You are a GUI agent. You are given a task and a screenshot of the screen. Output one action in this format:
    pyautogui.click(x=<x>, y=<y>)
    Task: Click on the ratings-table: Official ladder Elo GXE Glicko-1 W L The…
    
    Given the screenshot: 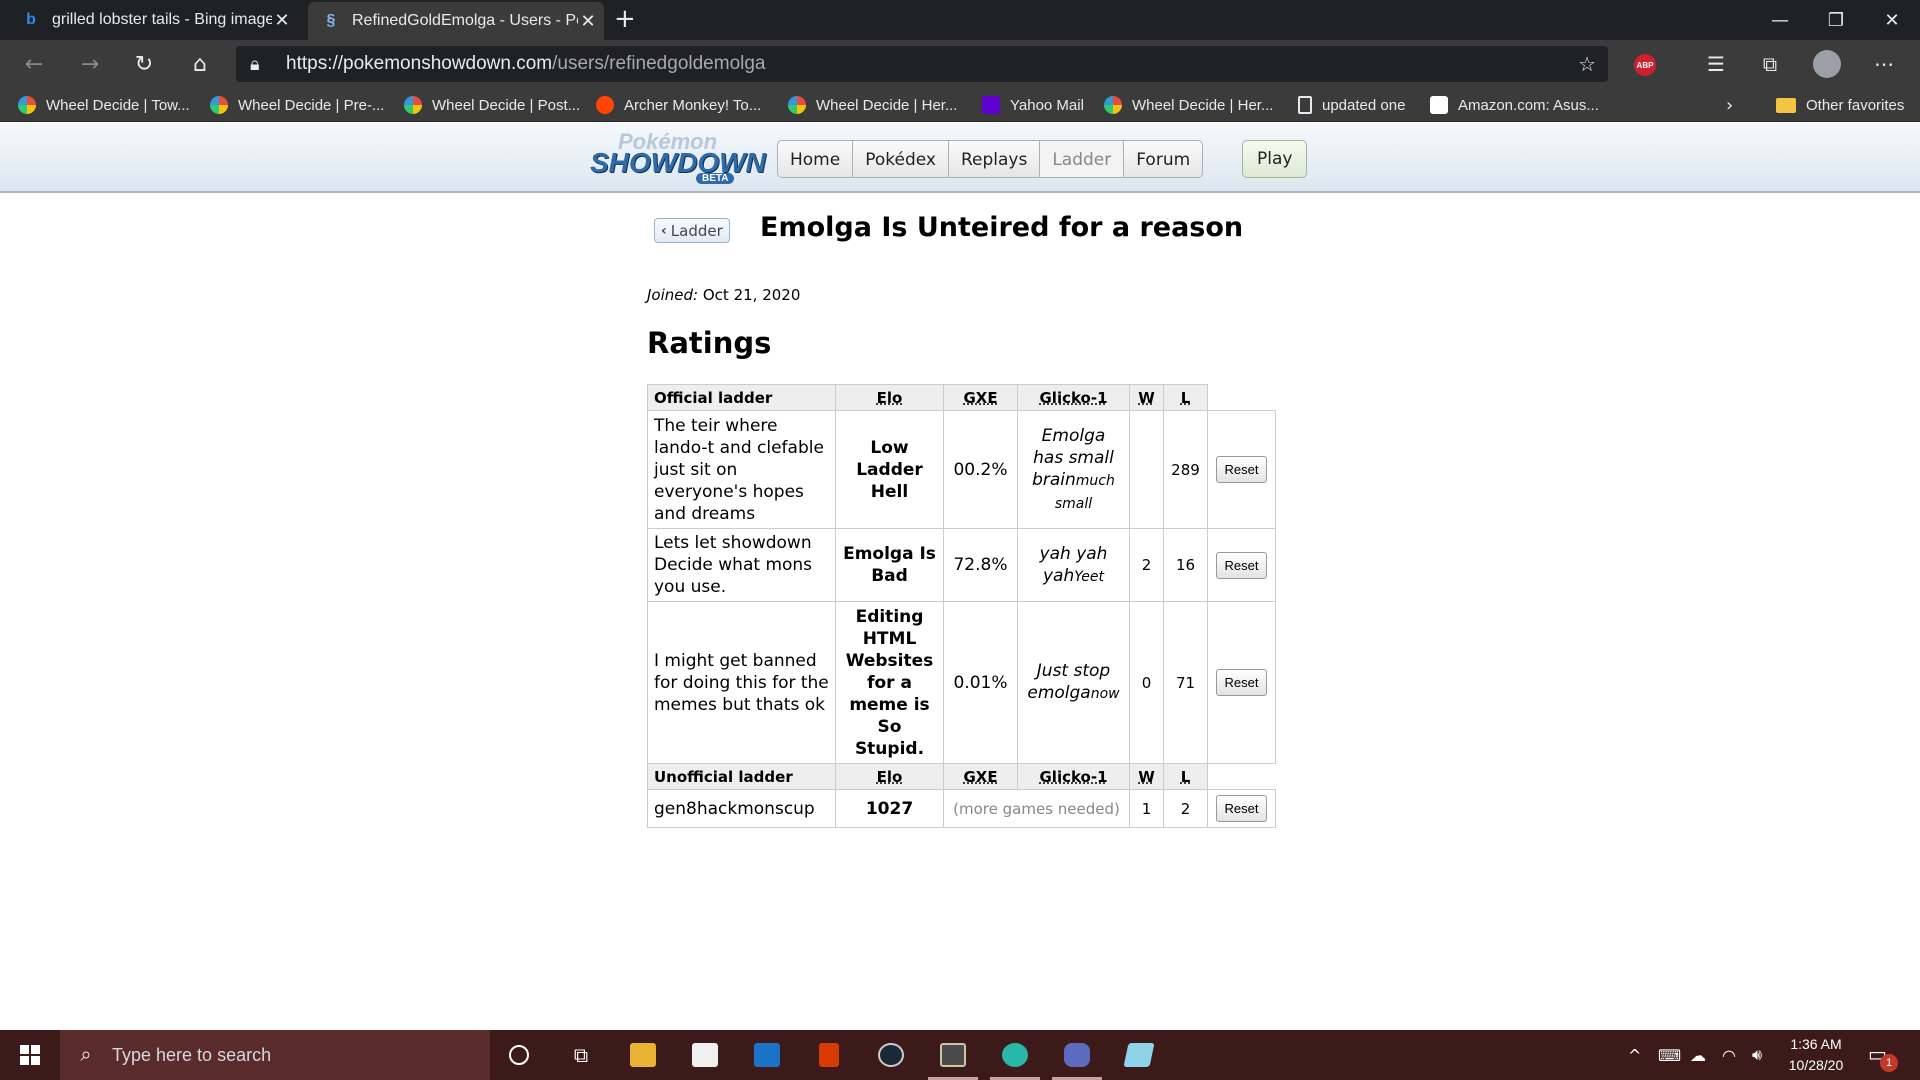 What is the action you would take?
    pyautogui.click(x=961, y=606)
    